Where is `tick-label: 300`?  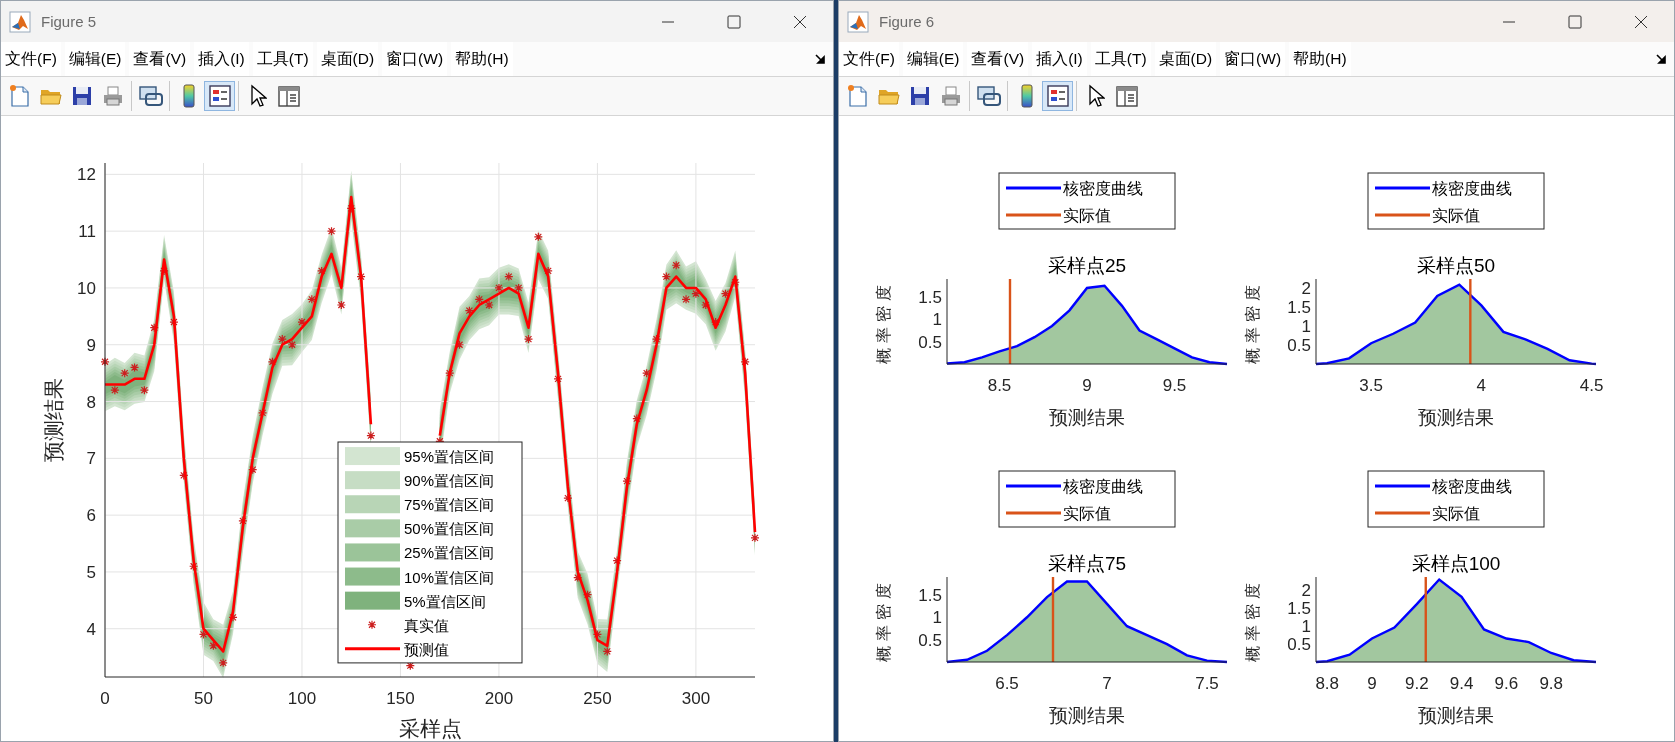
tick-label: 300 is located at coordinates (696, 698).